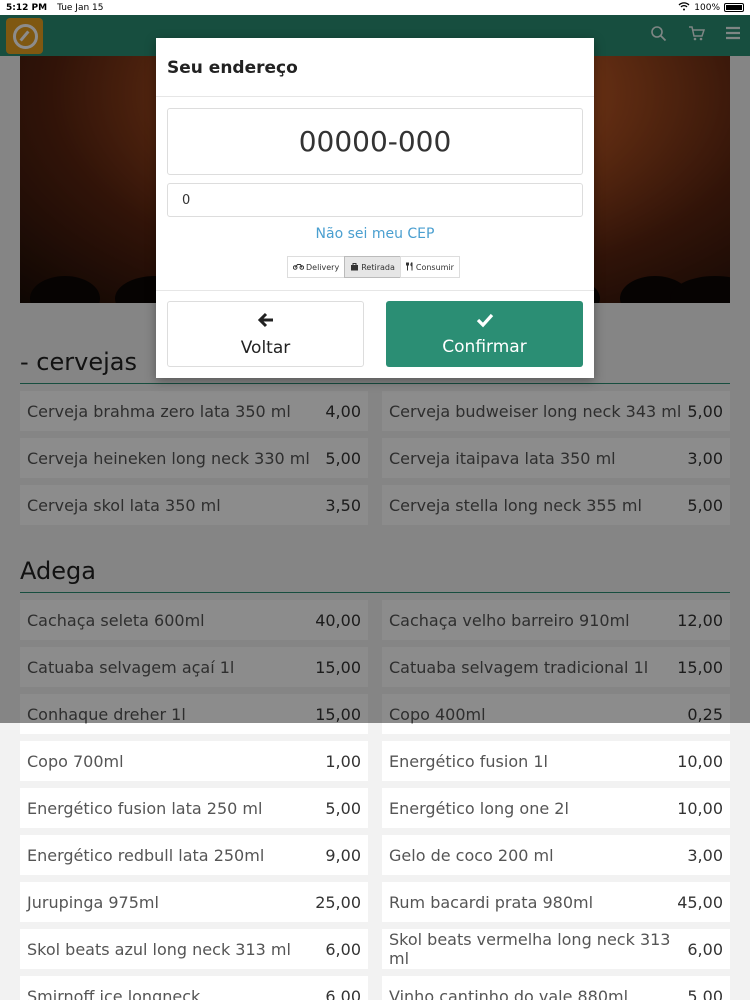  I want to click on item-name: Energético long one 2l, so click(479, 808).